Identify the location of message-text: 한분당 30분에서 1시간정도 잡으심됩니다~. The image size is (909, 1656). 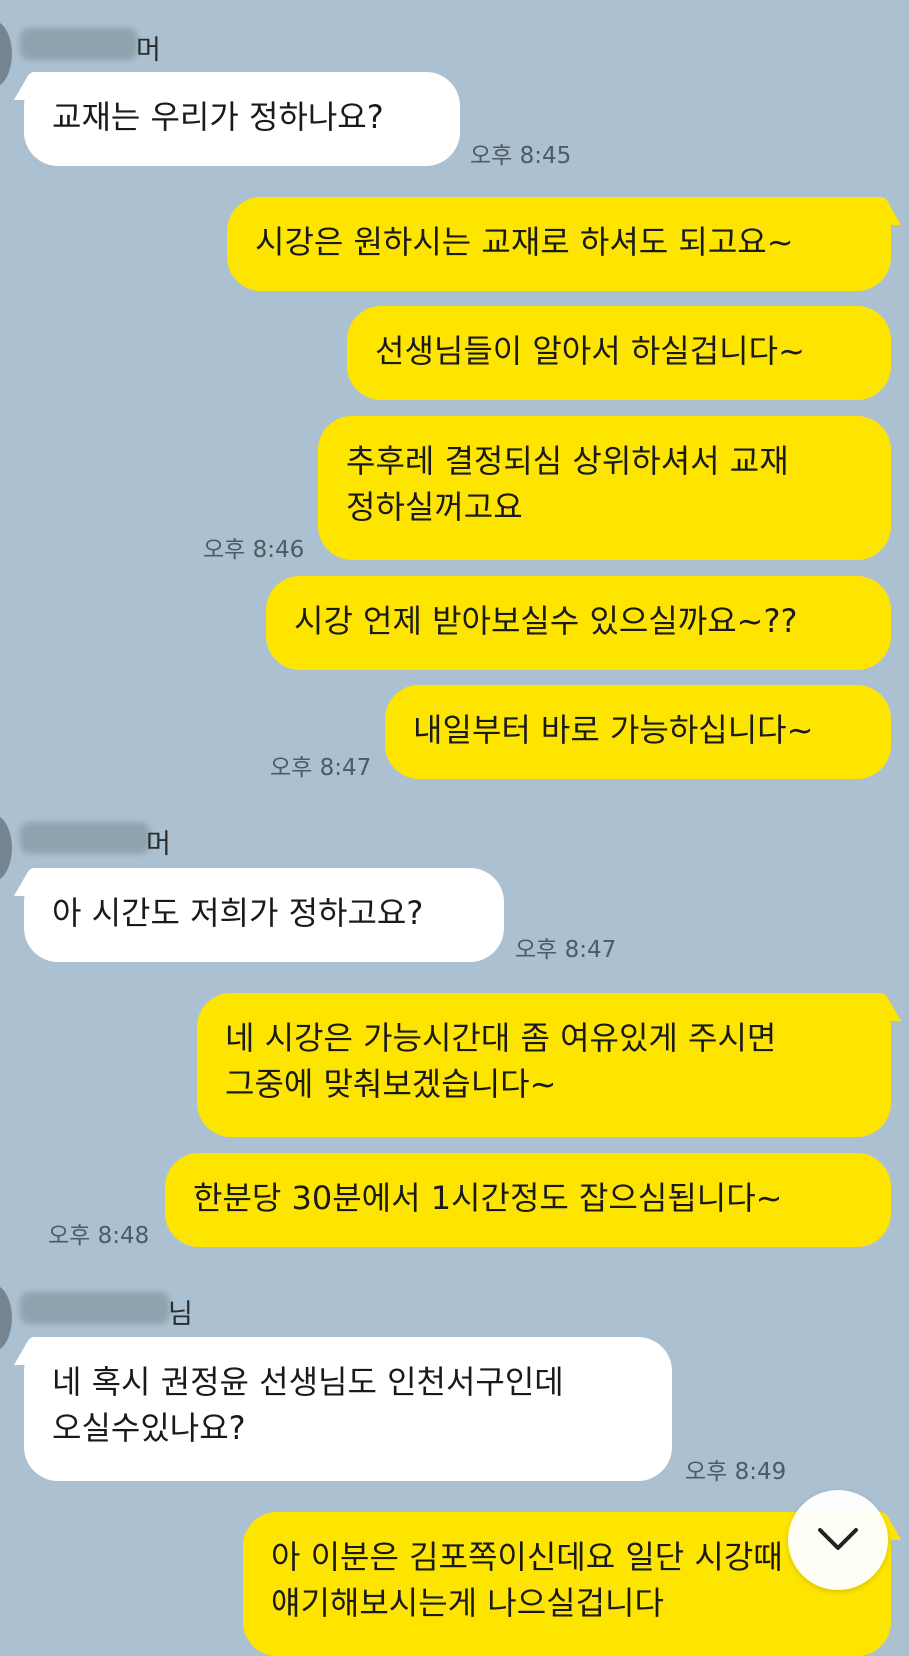
(488, 1198).